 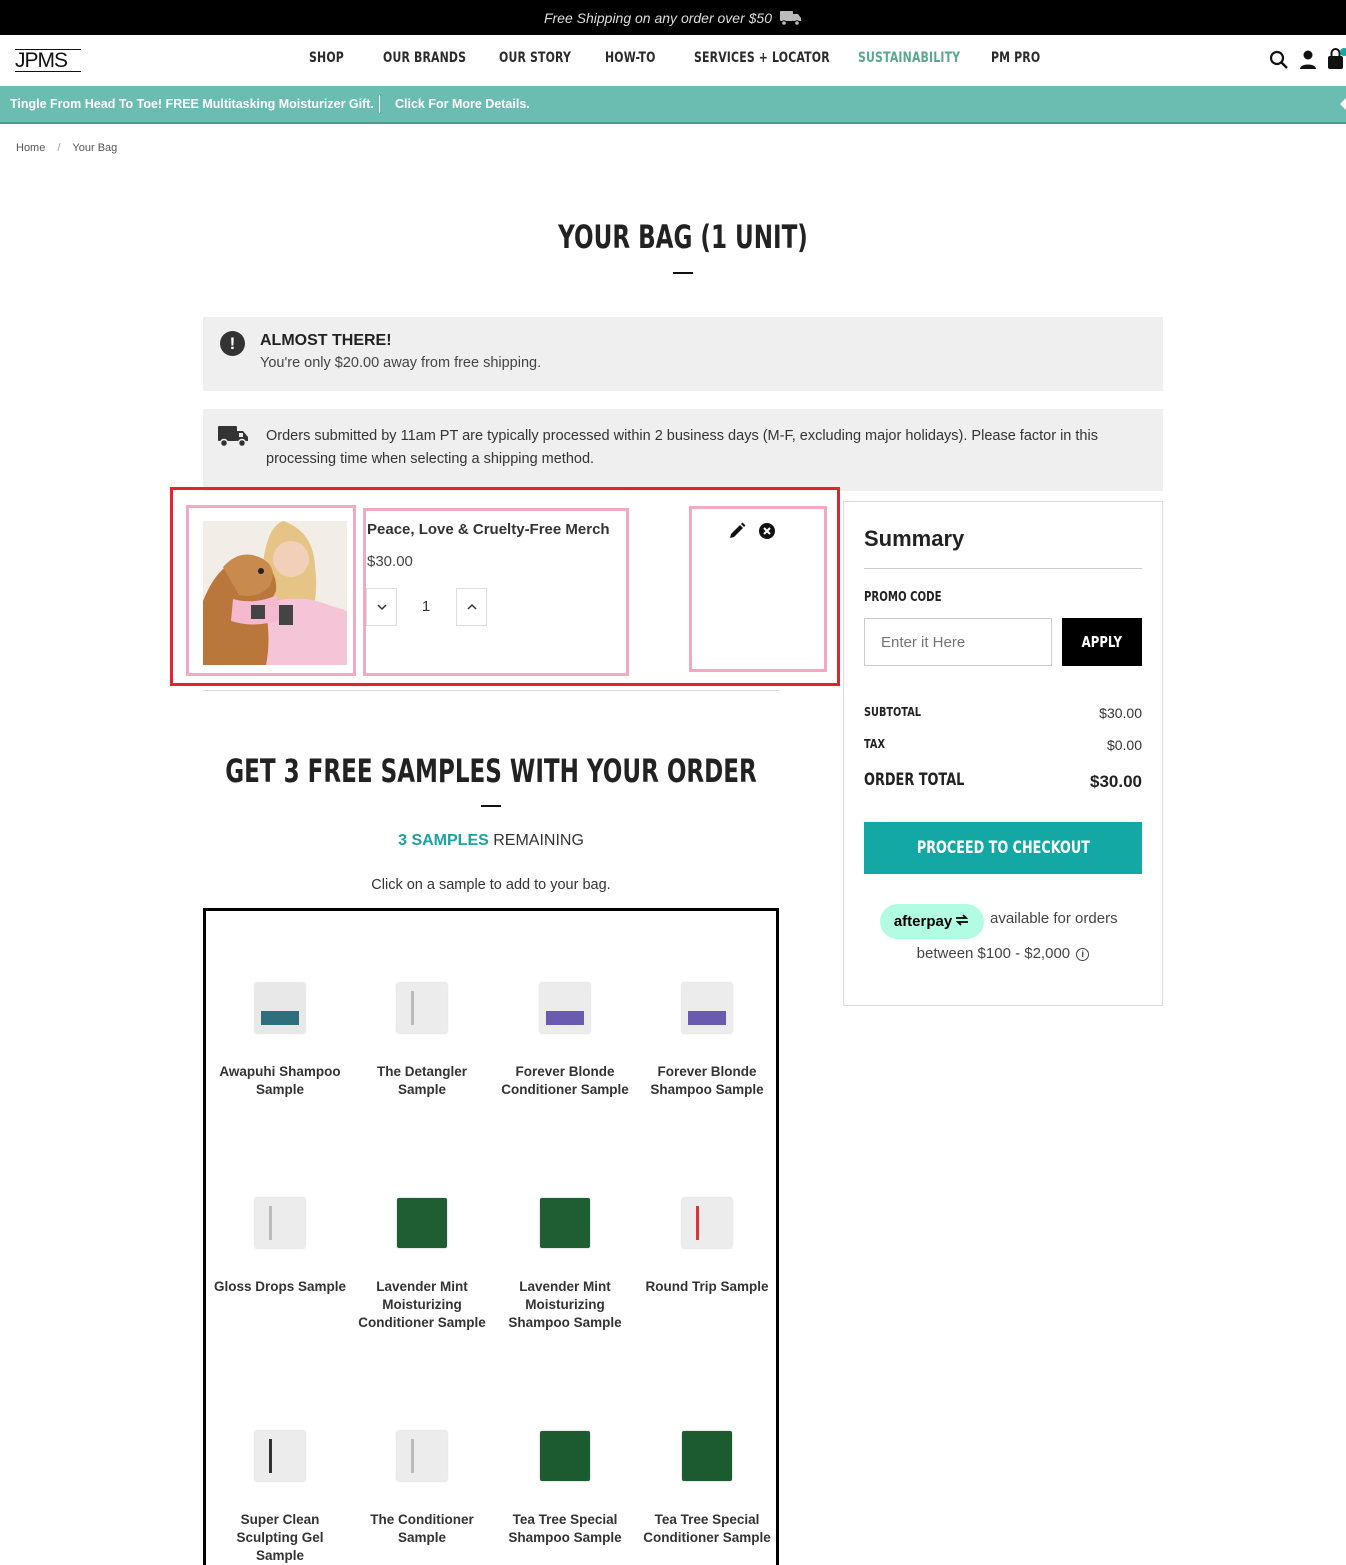 I want to click on promo-code-label: PROMO CODE, so click(x=903, y=597).